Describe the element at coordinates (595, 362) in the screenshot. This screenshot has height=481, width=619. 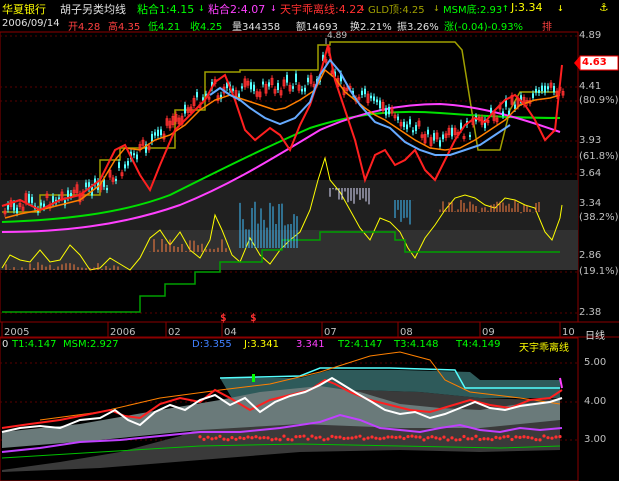
I see `sub-y-label: 5.00` at that location.